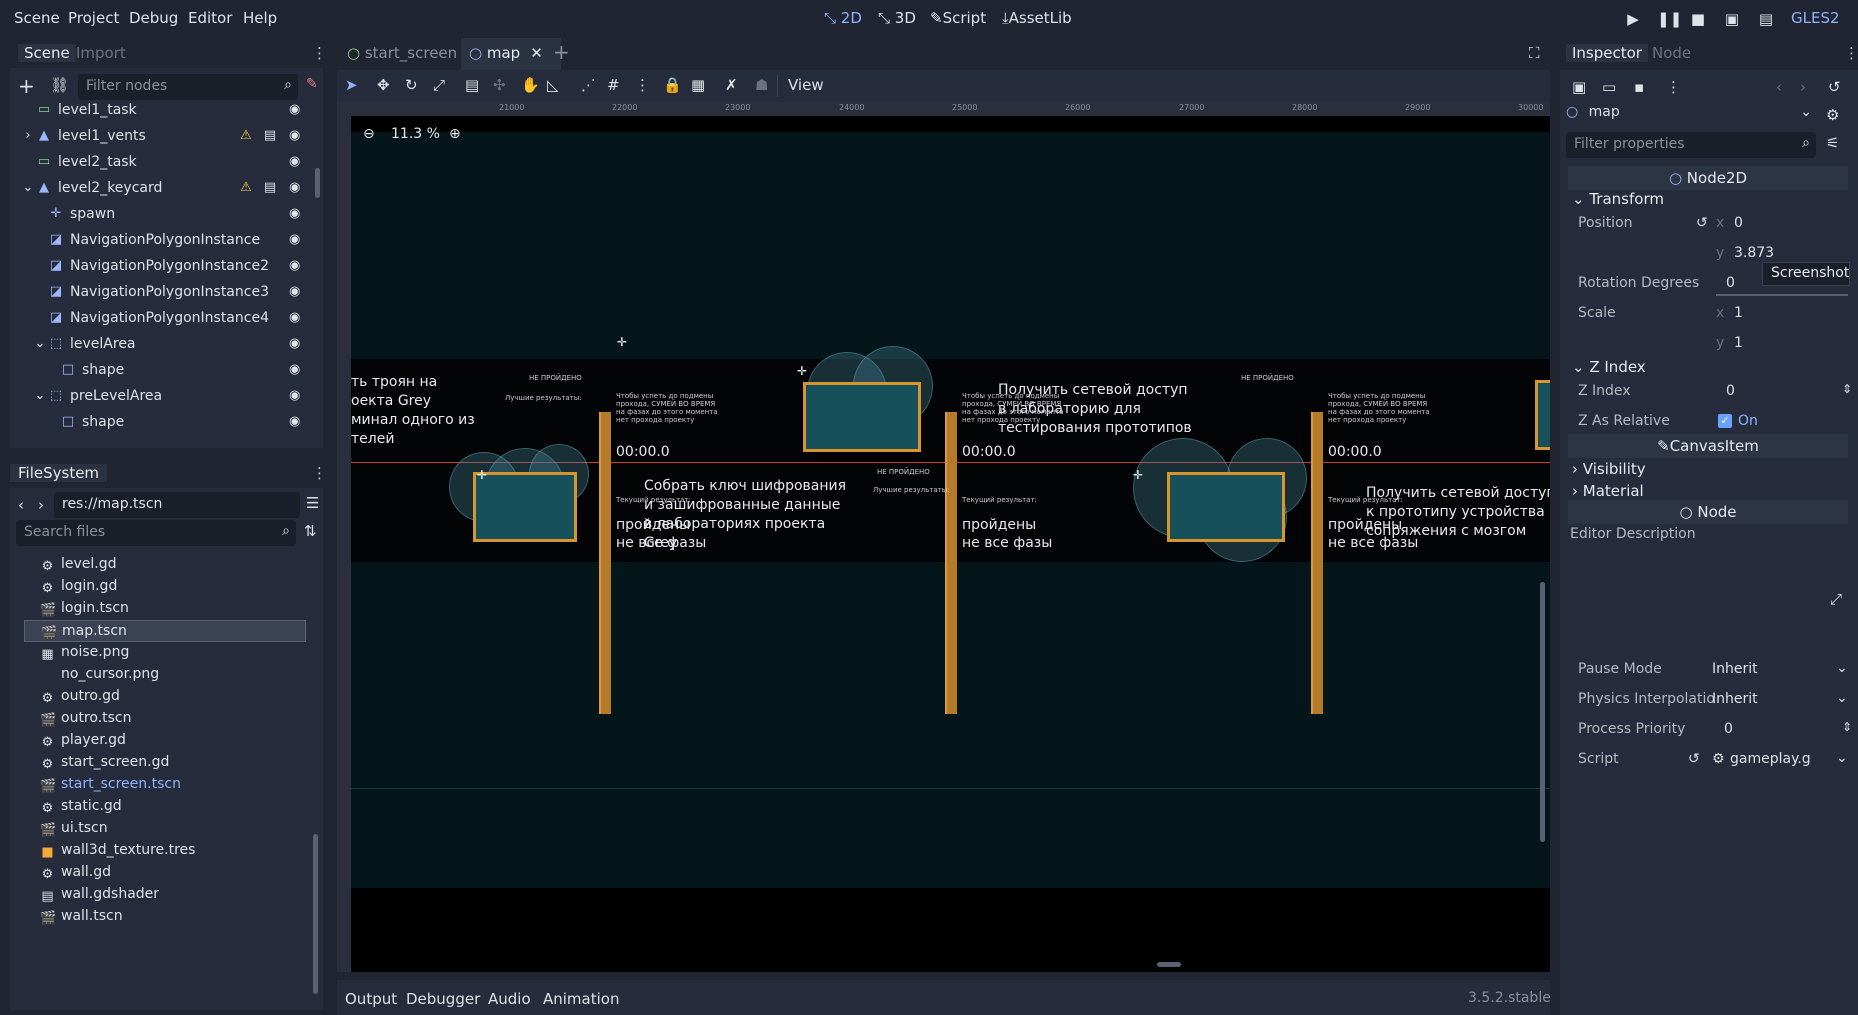 The height and width of the screenshot is (1015, 1858). I want to click on script-filter-icon: ✎, so click(312, 84).